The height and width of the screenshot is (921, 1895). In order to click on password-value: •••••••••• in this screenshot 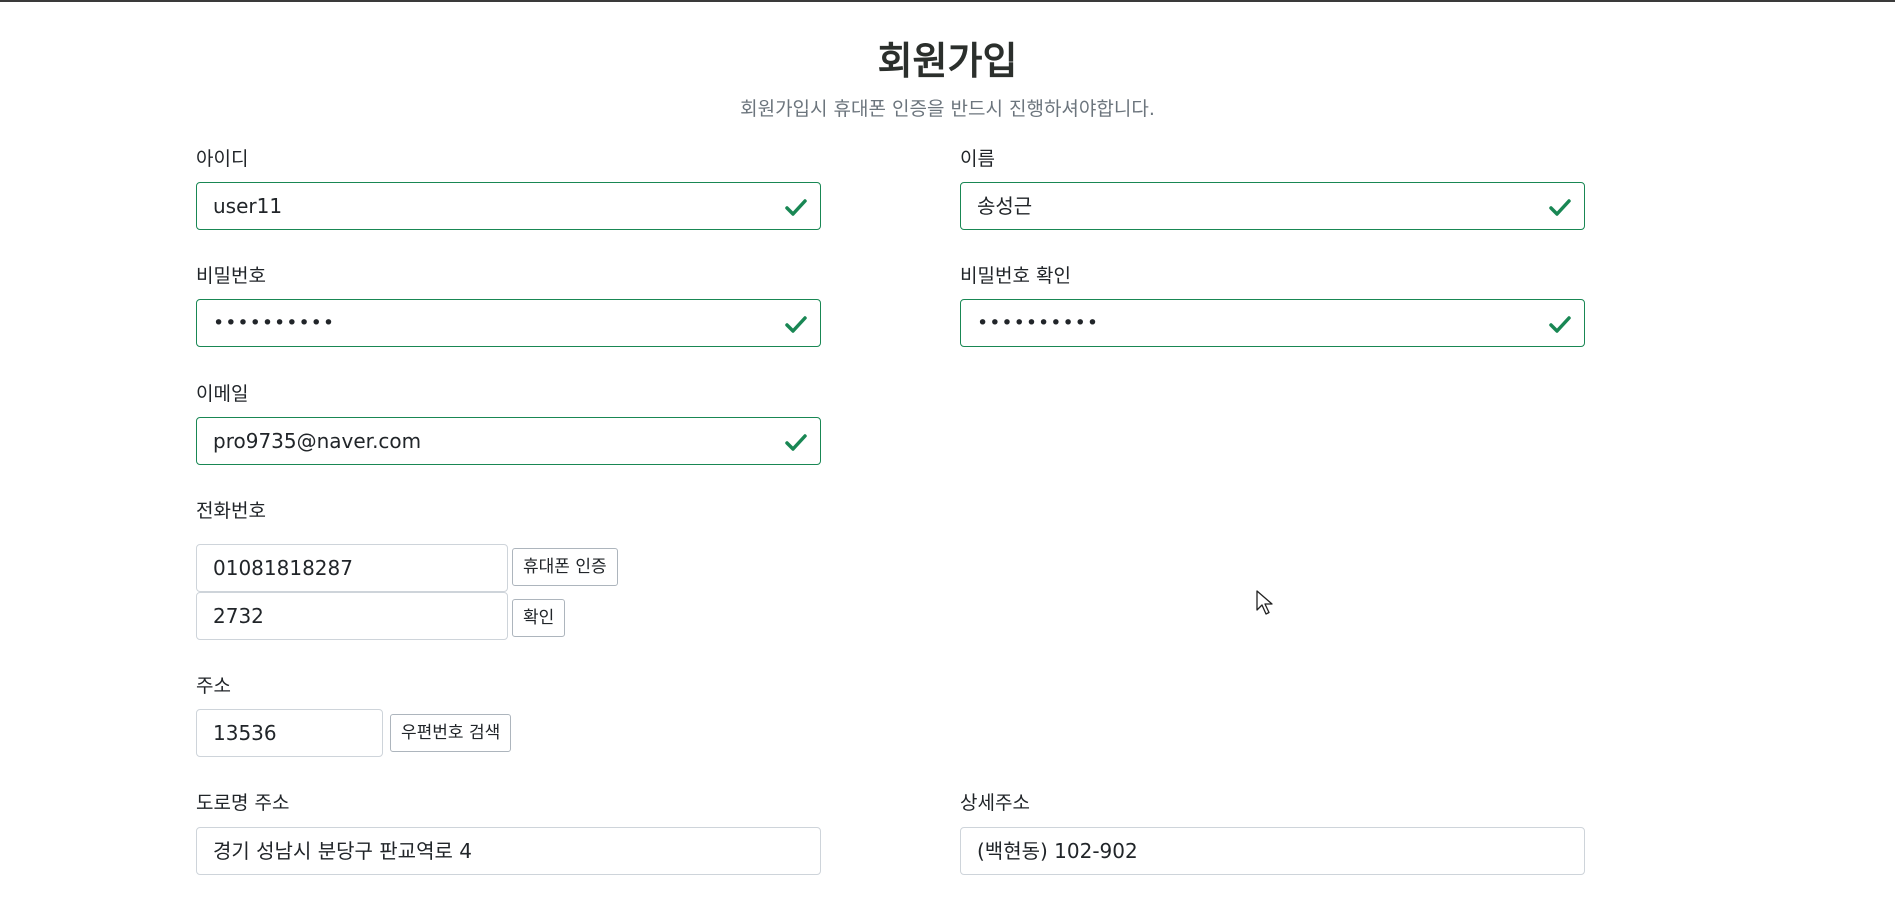, I will do `click(274, 323)`.